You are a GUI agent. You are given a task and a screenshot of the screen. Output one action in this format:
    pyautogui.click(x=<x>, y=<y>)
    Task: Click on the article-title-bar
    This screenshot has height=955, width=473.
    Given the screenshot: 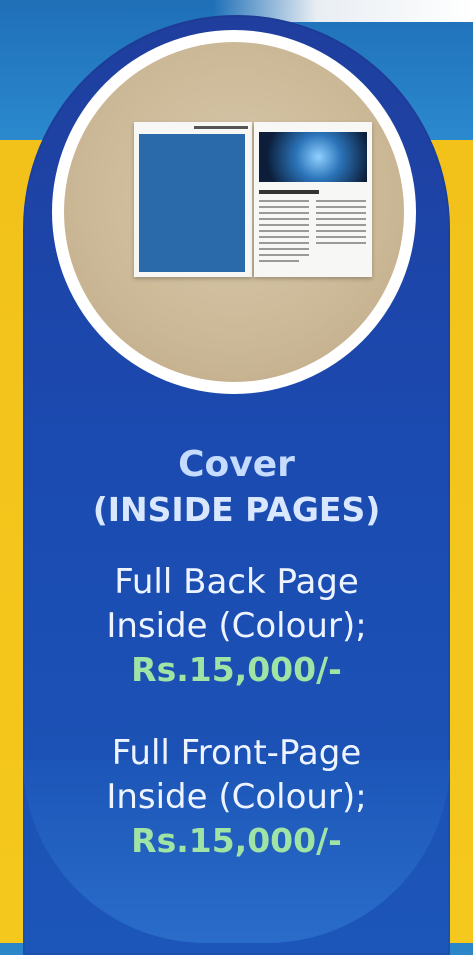 What is the action you would take?
    pyautogui.click(x=289, y=192)
    